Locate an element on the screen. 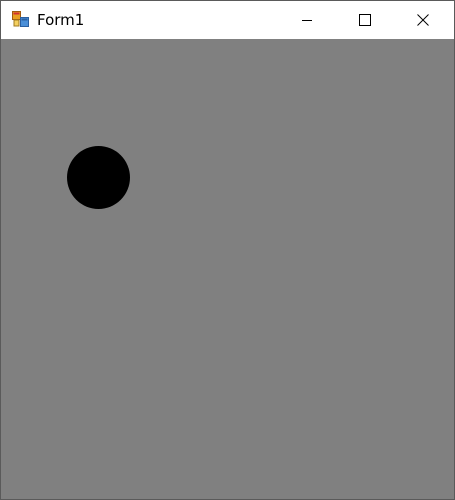  maximize-icon is located at coordinates (365, 20).